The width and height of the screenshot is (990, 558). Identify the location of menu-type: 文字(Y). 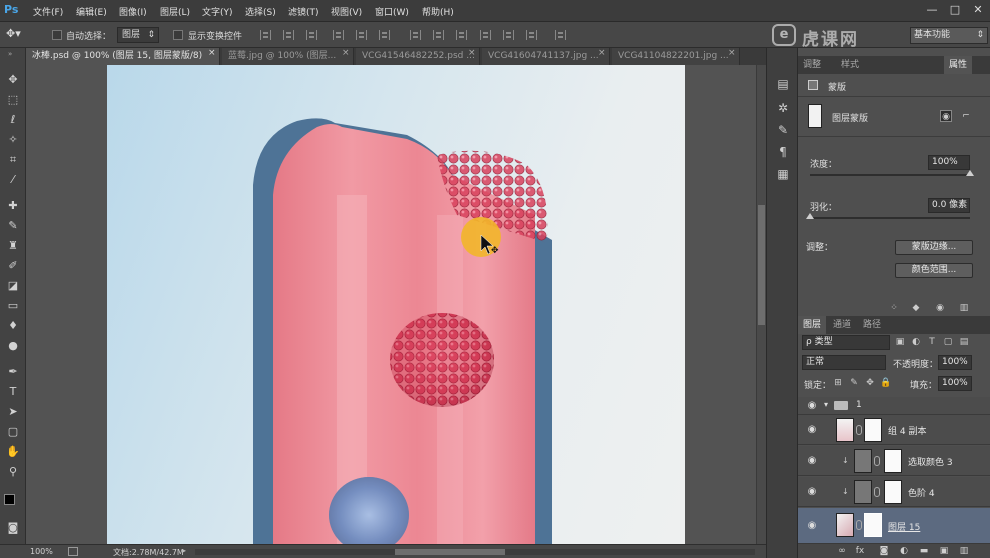
(217, 11).